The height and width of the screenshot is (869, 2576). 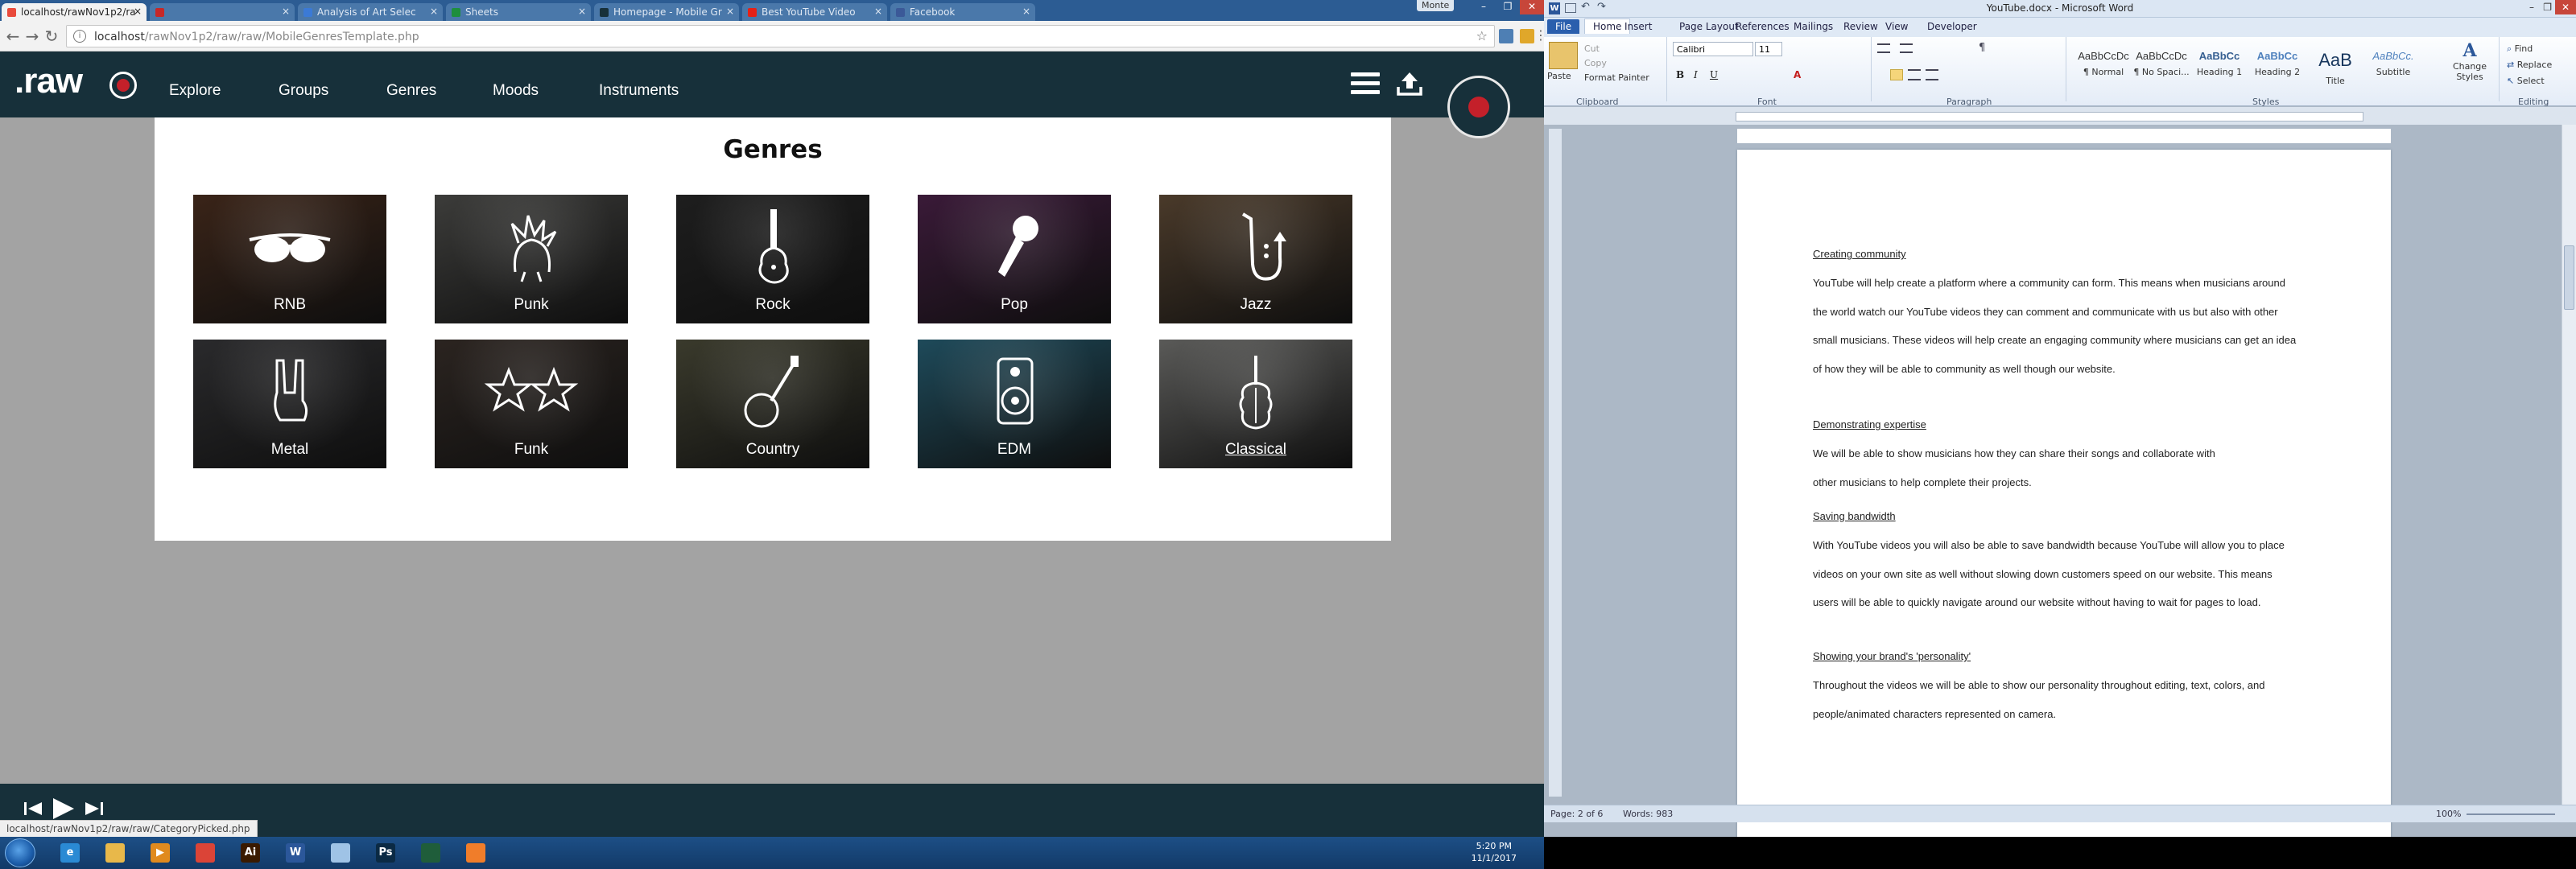 I want to click on section-heading: Demonstrating expertise, so click(x=2074, y=424).